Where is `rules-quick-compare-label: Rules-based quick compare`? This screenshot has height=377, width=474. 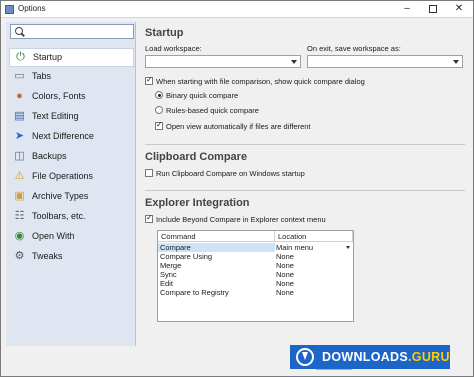 rules-quick-compare-label: Rules-based quick compare is located at coordinates (212, 110).